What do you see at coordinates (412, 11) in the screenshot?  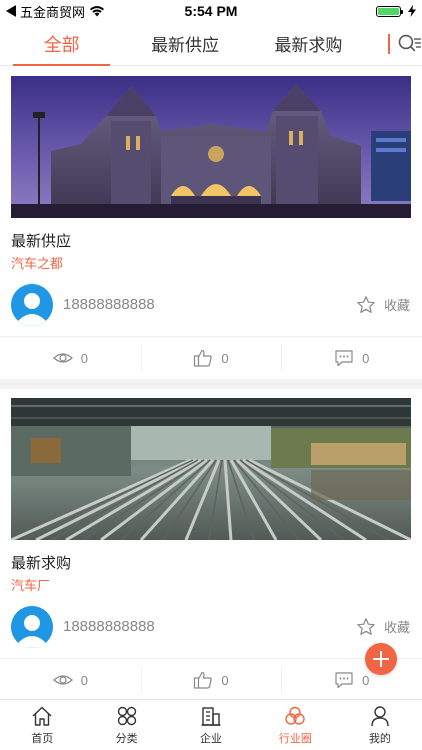 I see `charging-icon` at bounding box center [412, 11].